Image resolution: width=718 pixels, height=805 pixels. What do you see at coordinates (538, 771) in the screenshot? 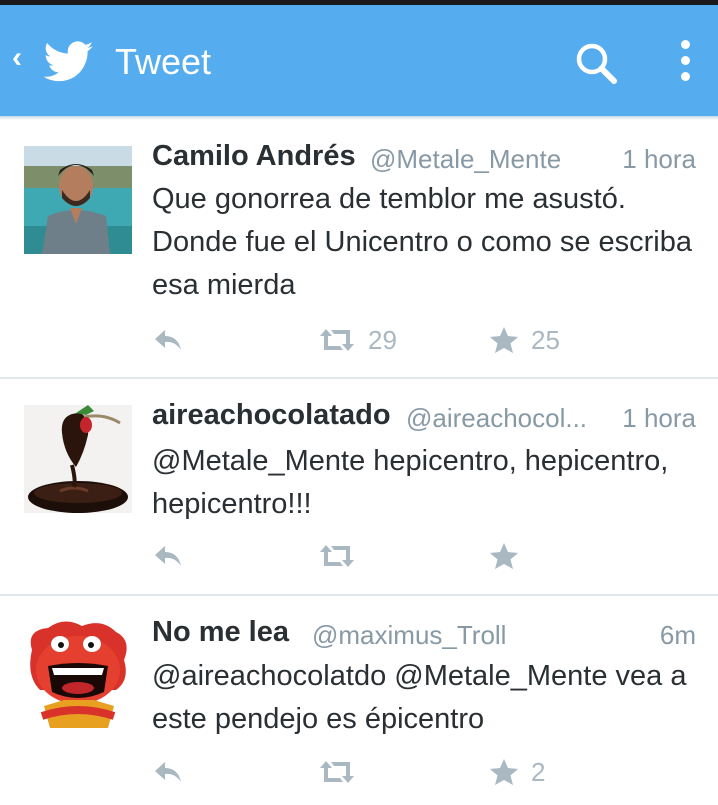
I see `favorite-count: 2` at bounding box center [538, 771].